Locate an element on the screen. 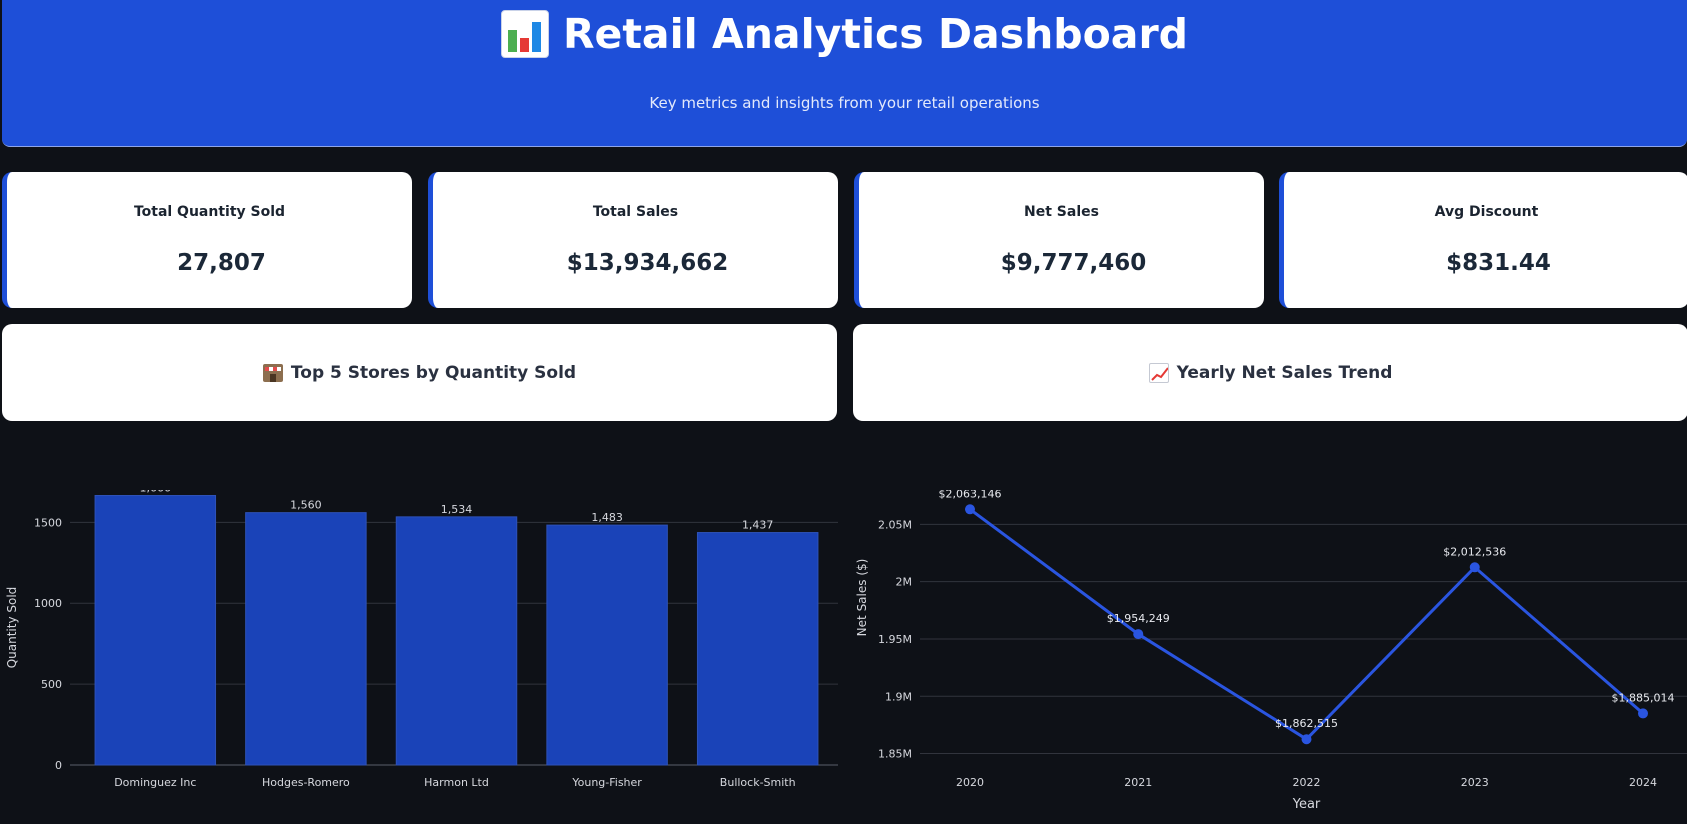 Image resolution: width=1687 pixels, height=824 pixels. kpi-value: $13,934,662 is located at coordinates (647, 263).